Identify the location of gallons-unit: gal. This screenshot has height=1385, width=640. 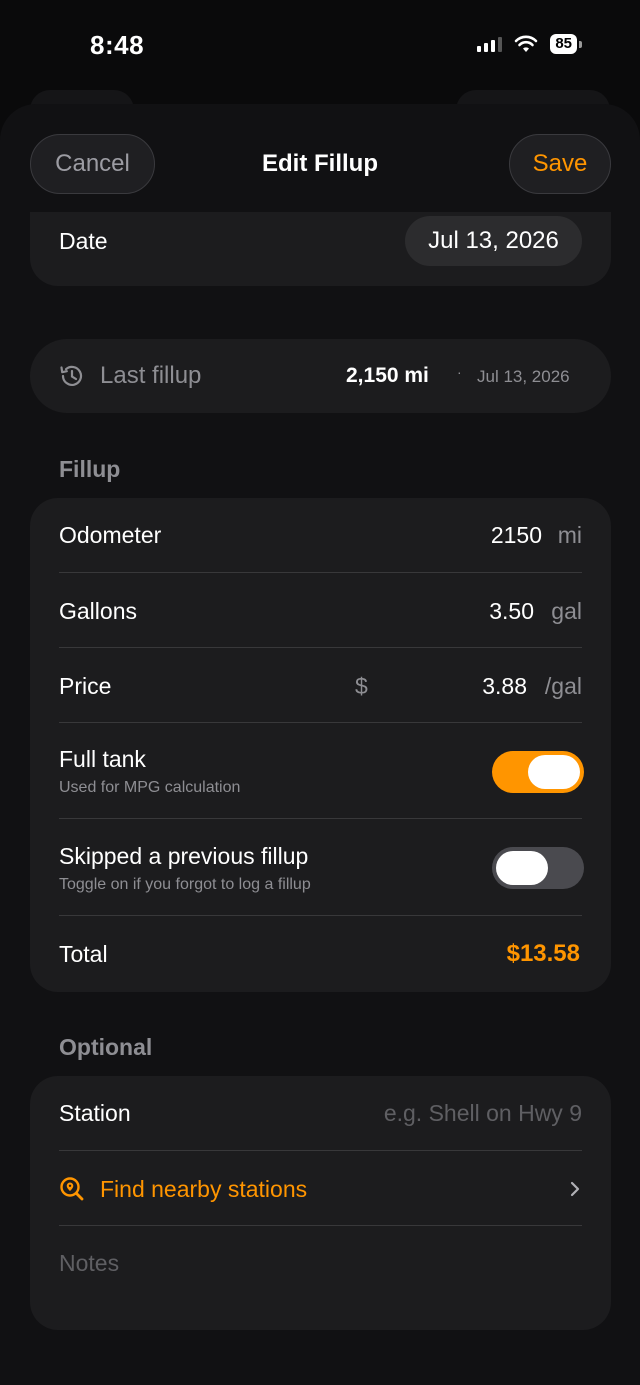
(566, 611).